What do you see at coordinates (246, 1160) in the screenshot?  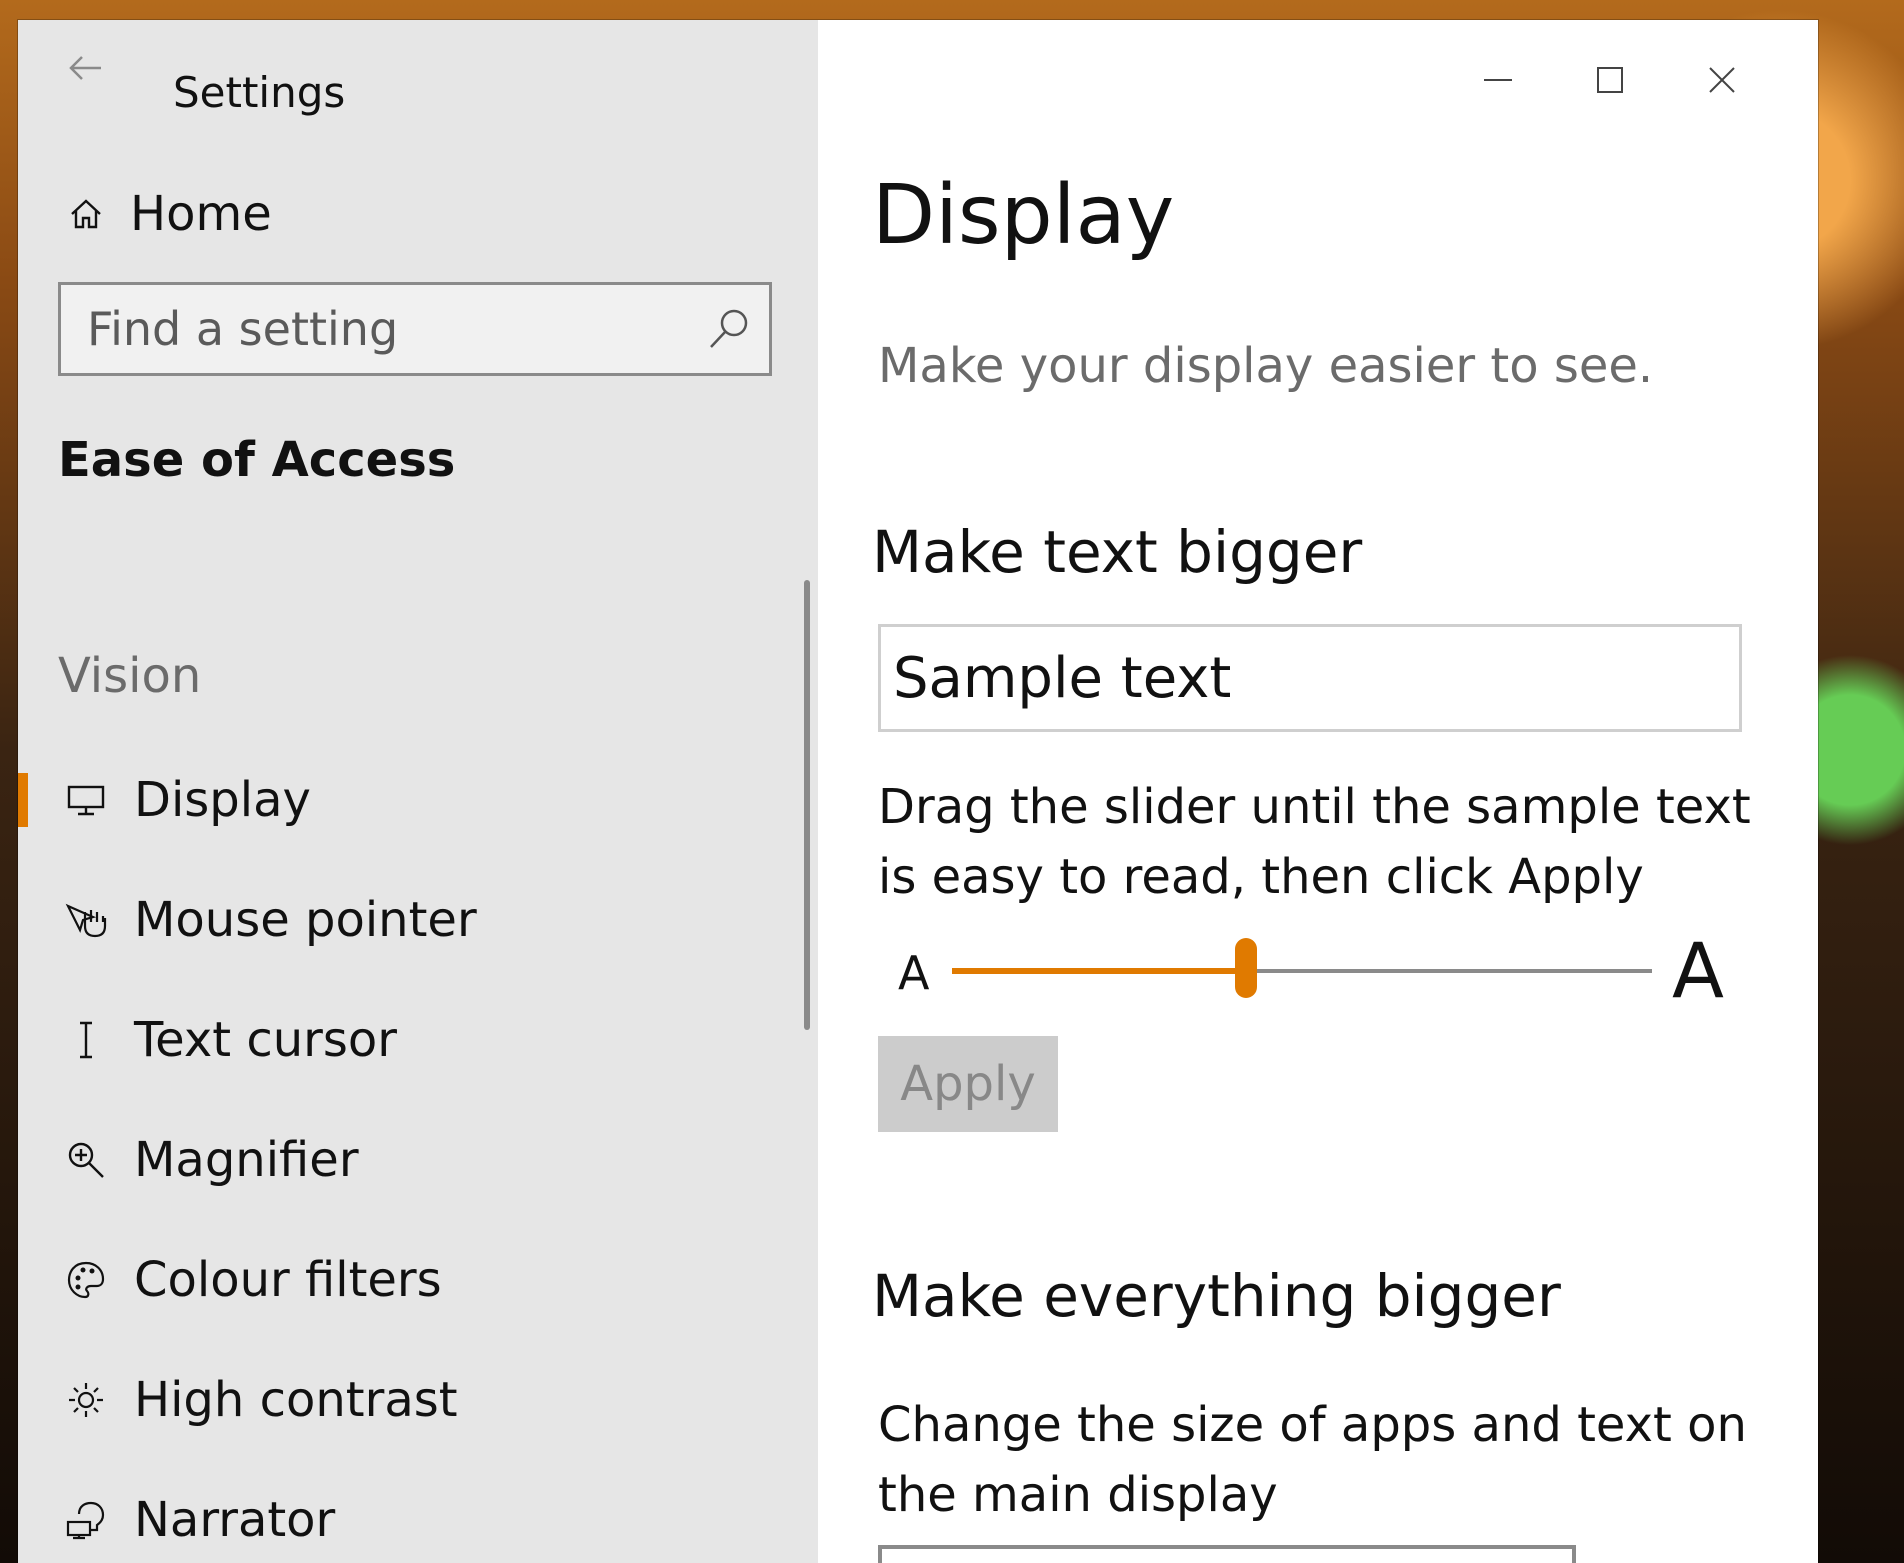 I see `sidebar-item-label: Magnifier` at bounding box center [246, 1160].